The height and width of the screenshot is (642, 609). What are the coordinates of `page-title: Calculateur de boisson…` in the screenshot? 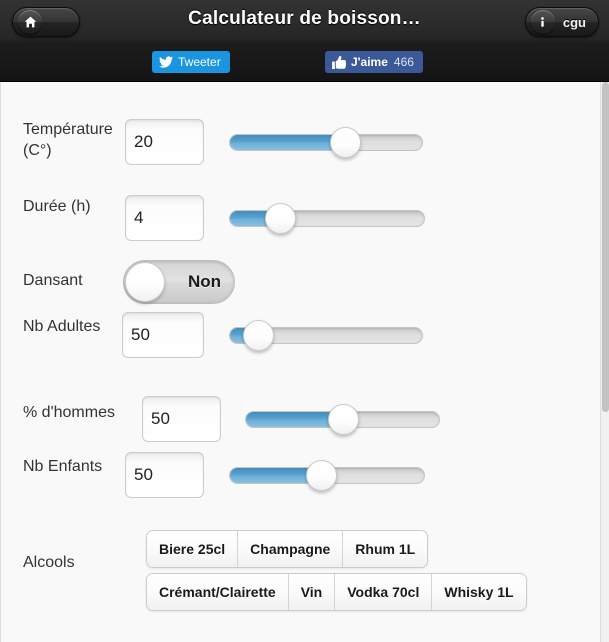 It's located at (304, 18).